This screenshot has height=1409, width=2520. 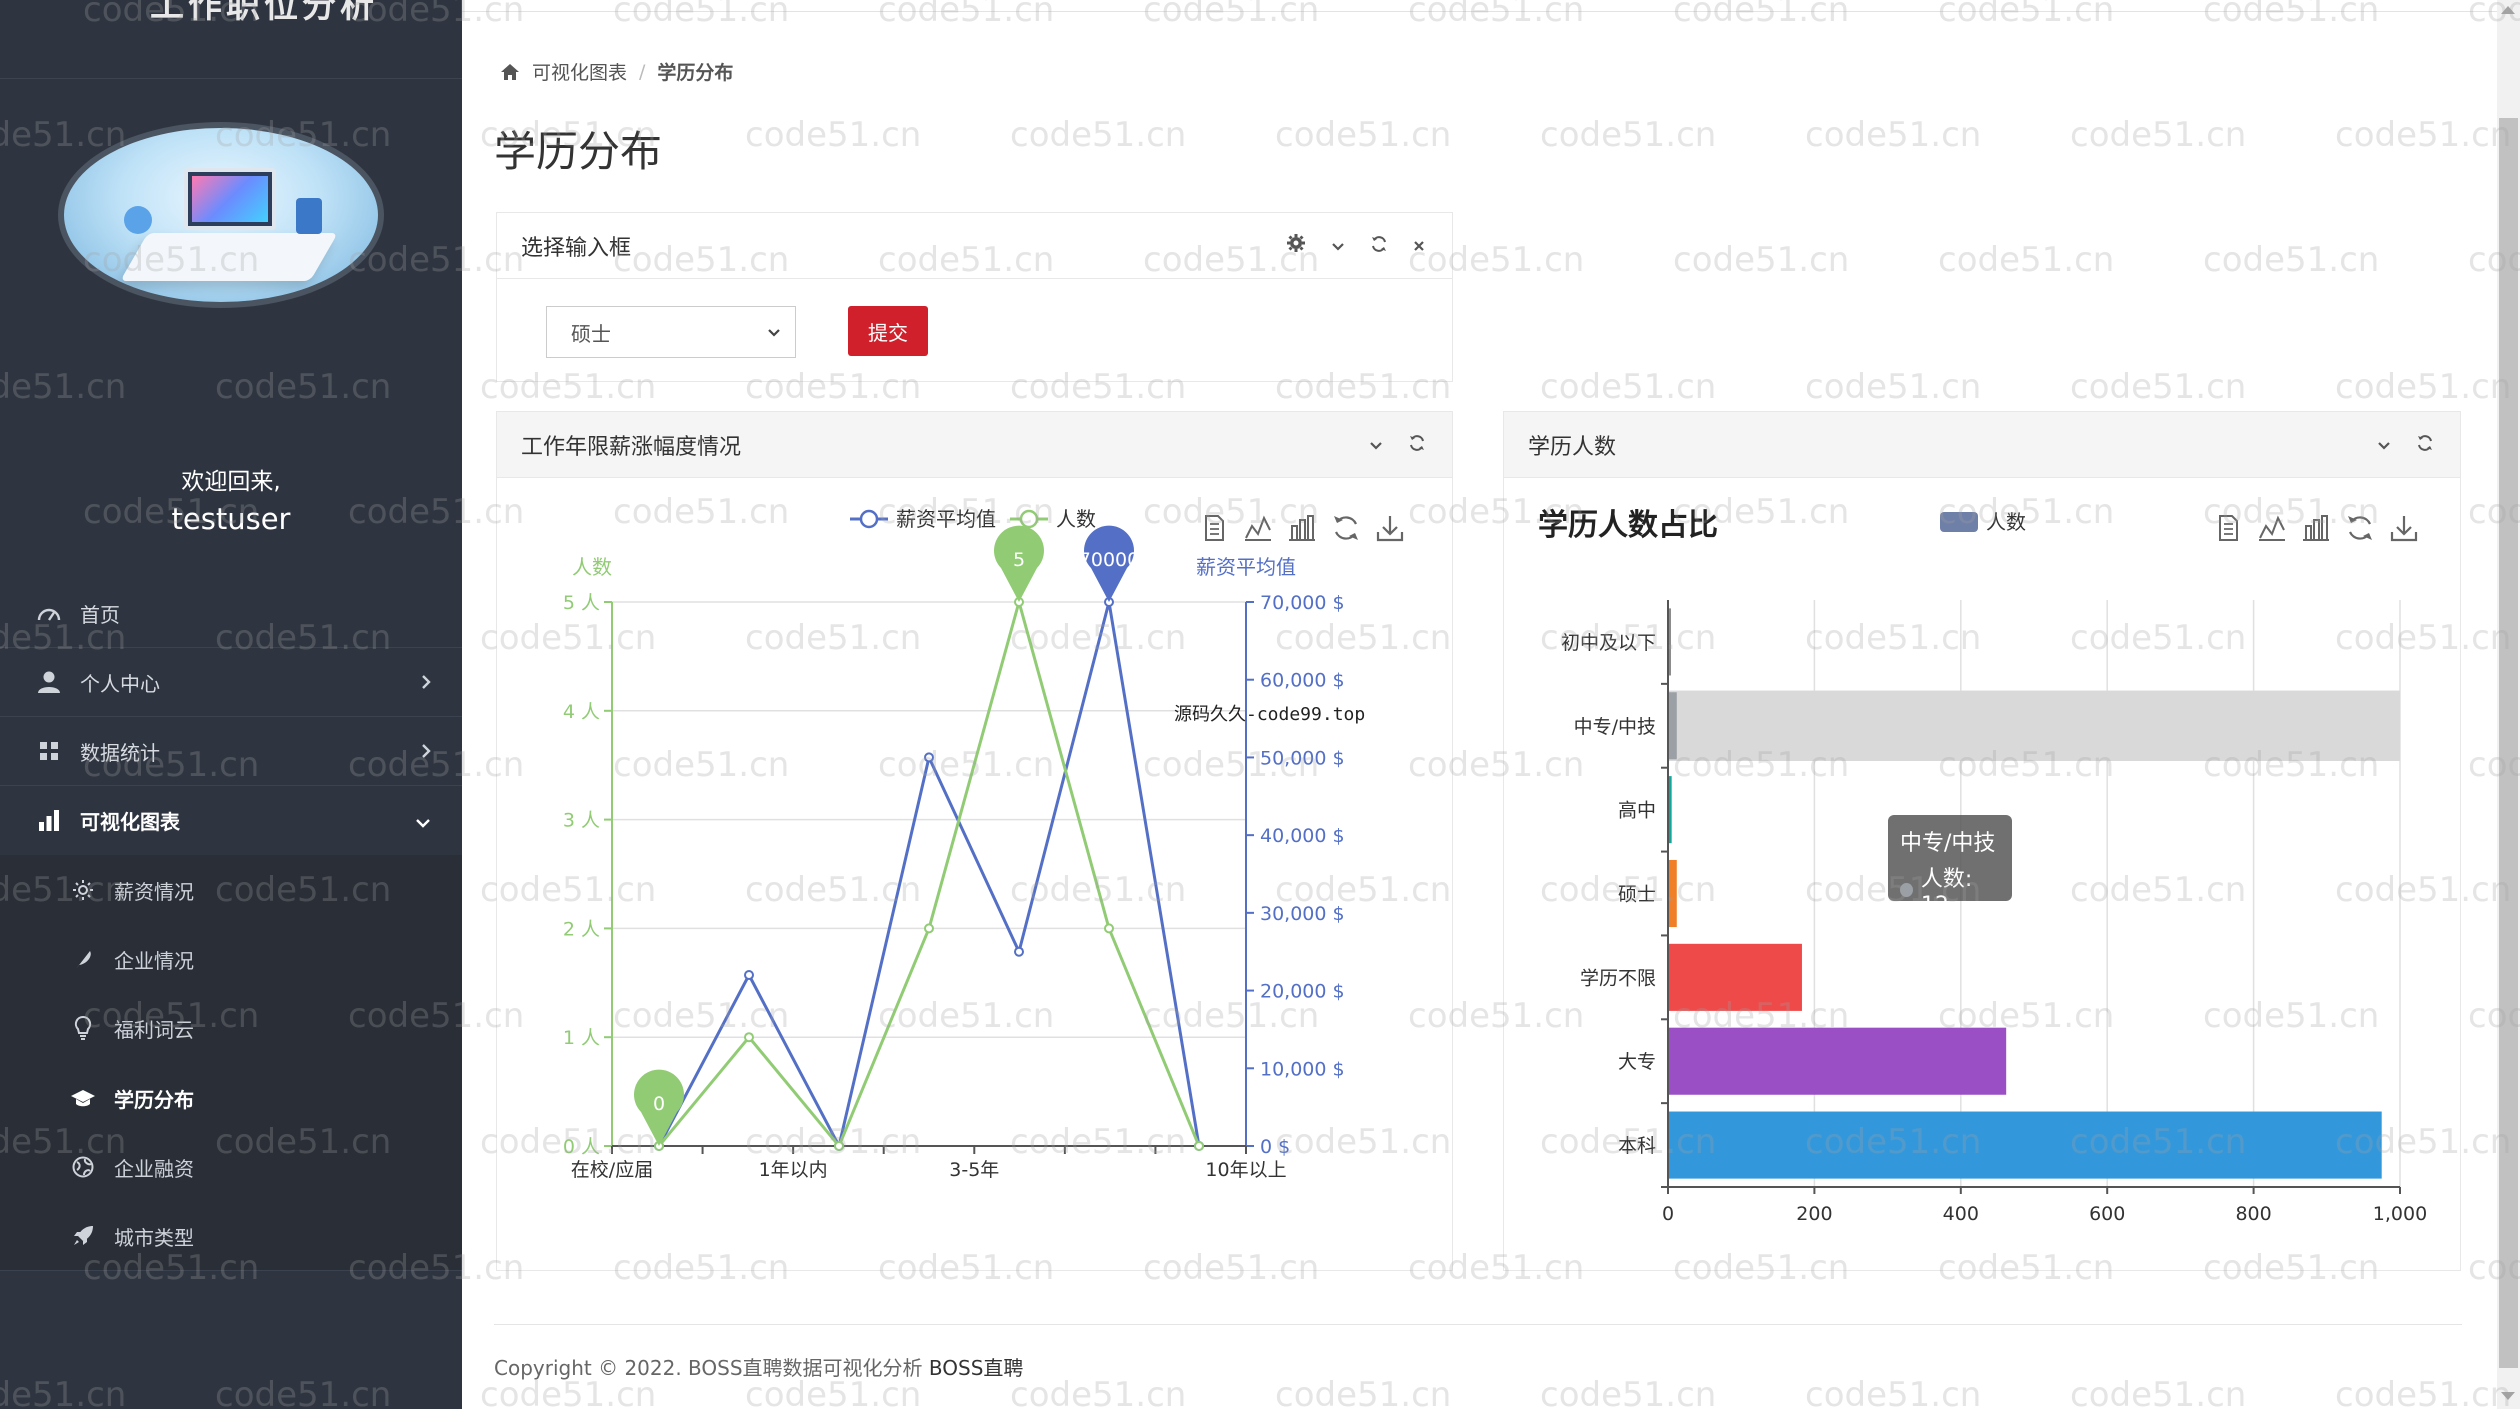 I want to click on x-axis-tick-label: 600, so click(x=2107, y=1214).